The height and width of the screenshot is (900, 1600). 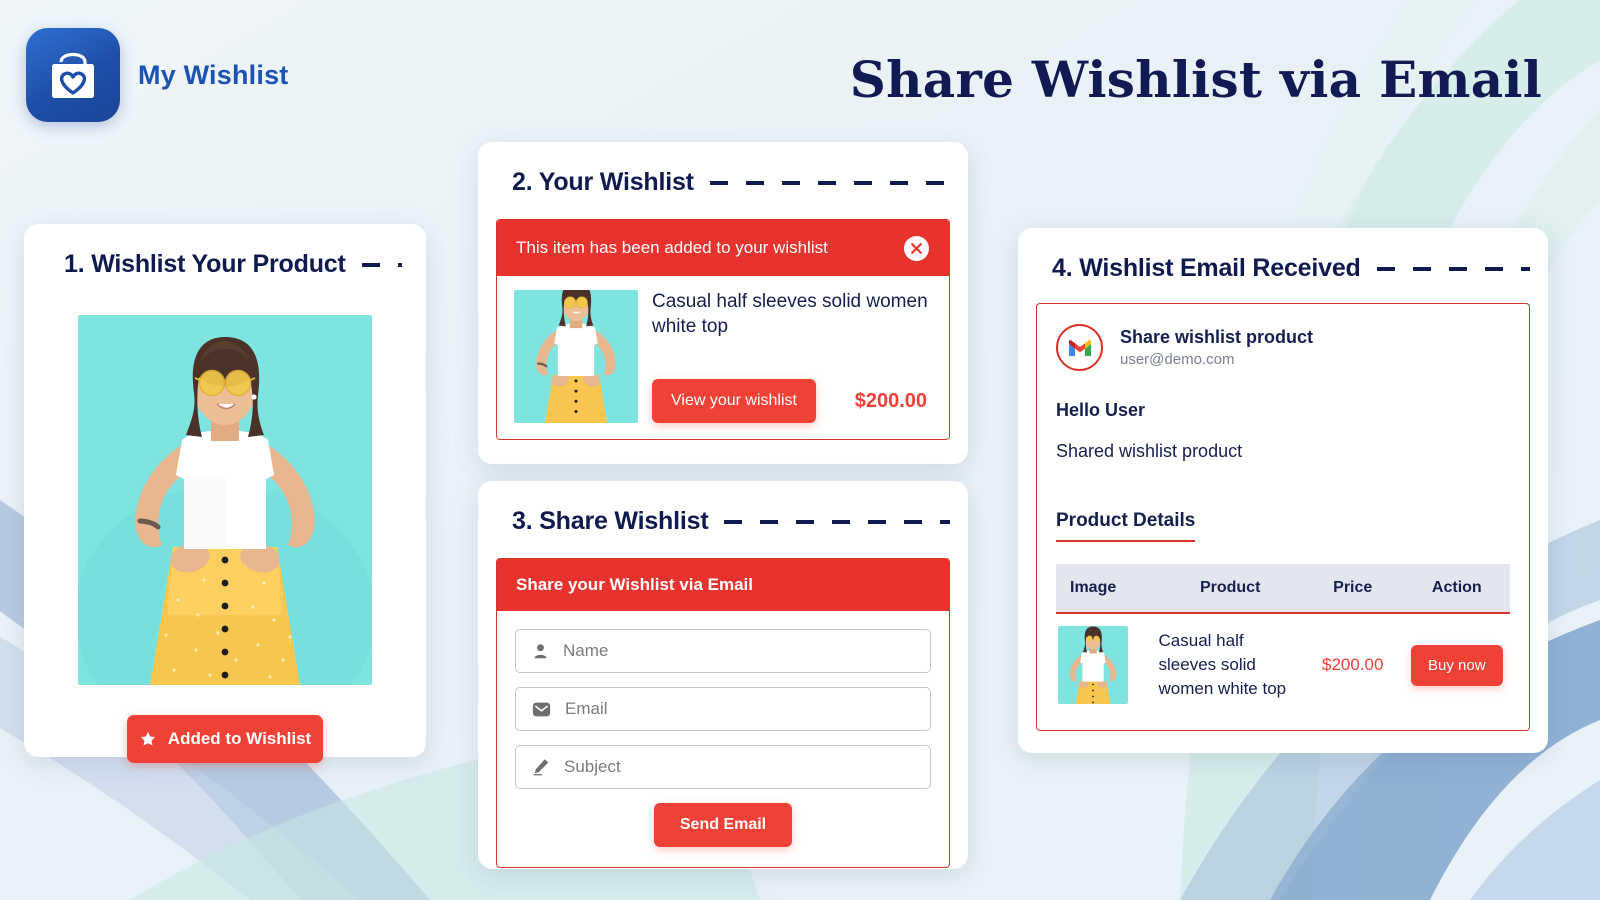 I want to click on subject-input: Subject, so click(x=723, y=767).